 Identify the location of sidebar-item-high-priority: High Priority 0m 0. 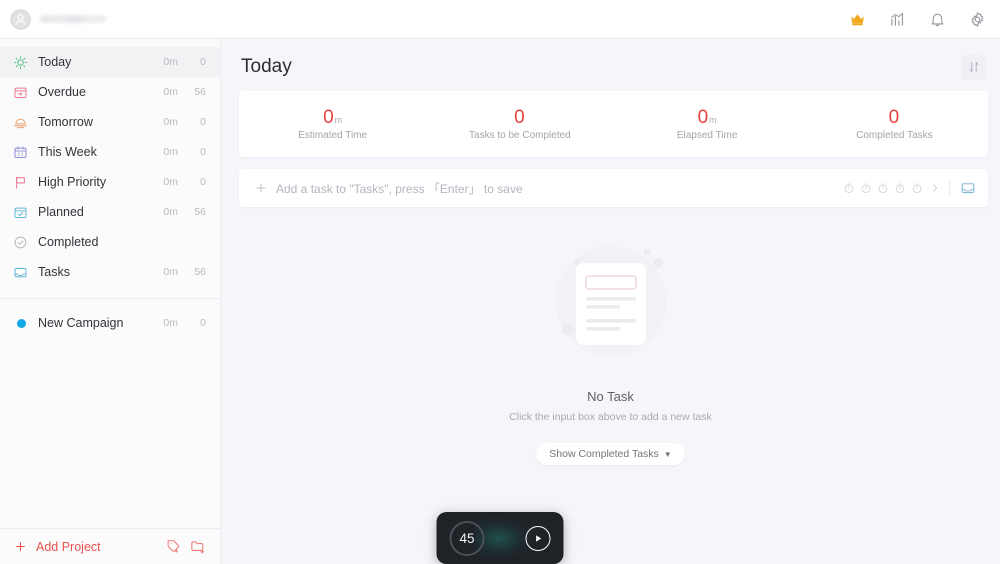
(110, 182).